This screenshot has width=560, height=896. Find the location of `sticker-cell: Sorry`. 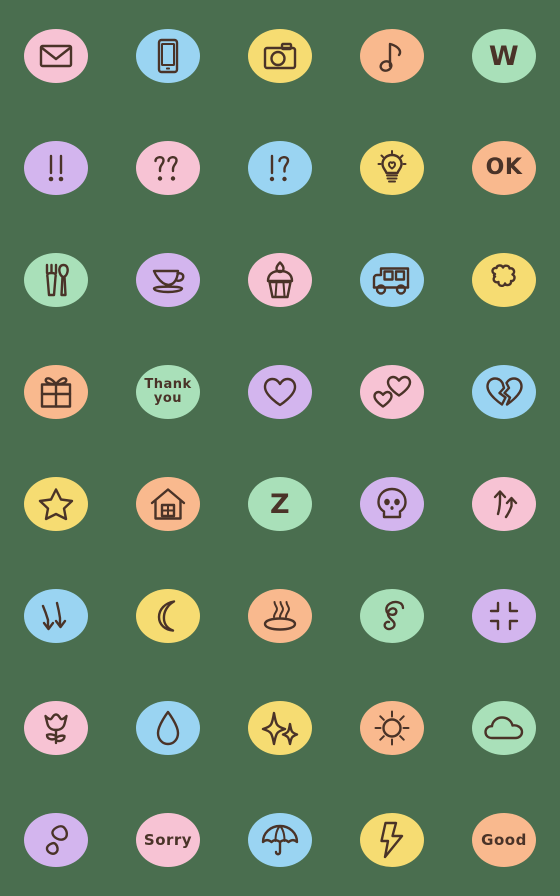

sticker-cell: Sorry is located at coordinates (168, 840).